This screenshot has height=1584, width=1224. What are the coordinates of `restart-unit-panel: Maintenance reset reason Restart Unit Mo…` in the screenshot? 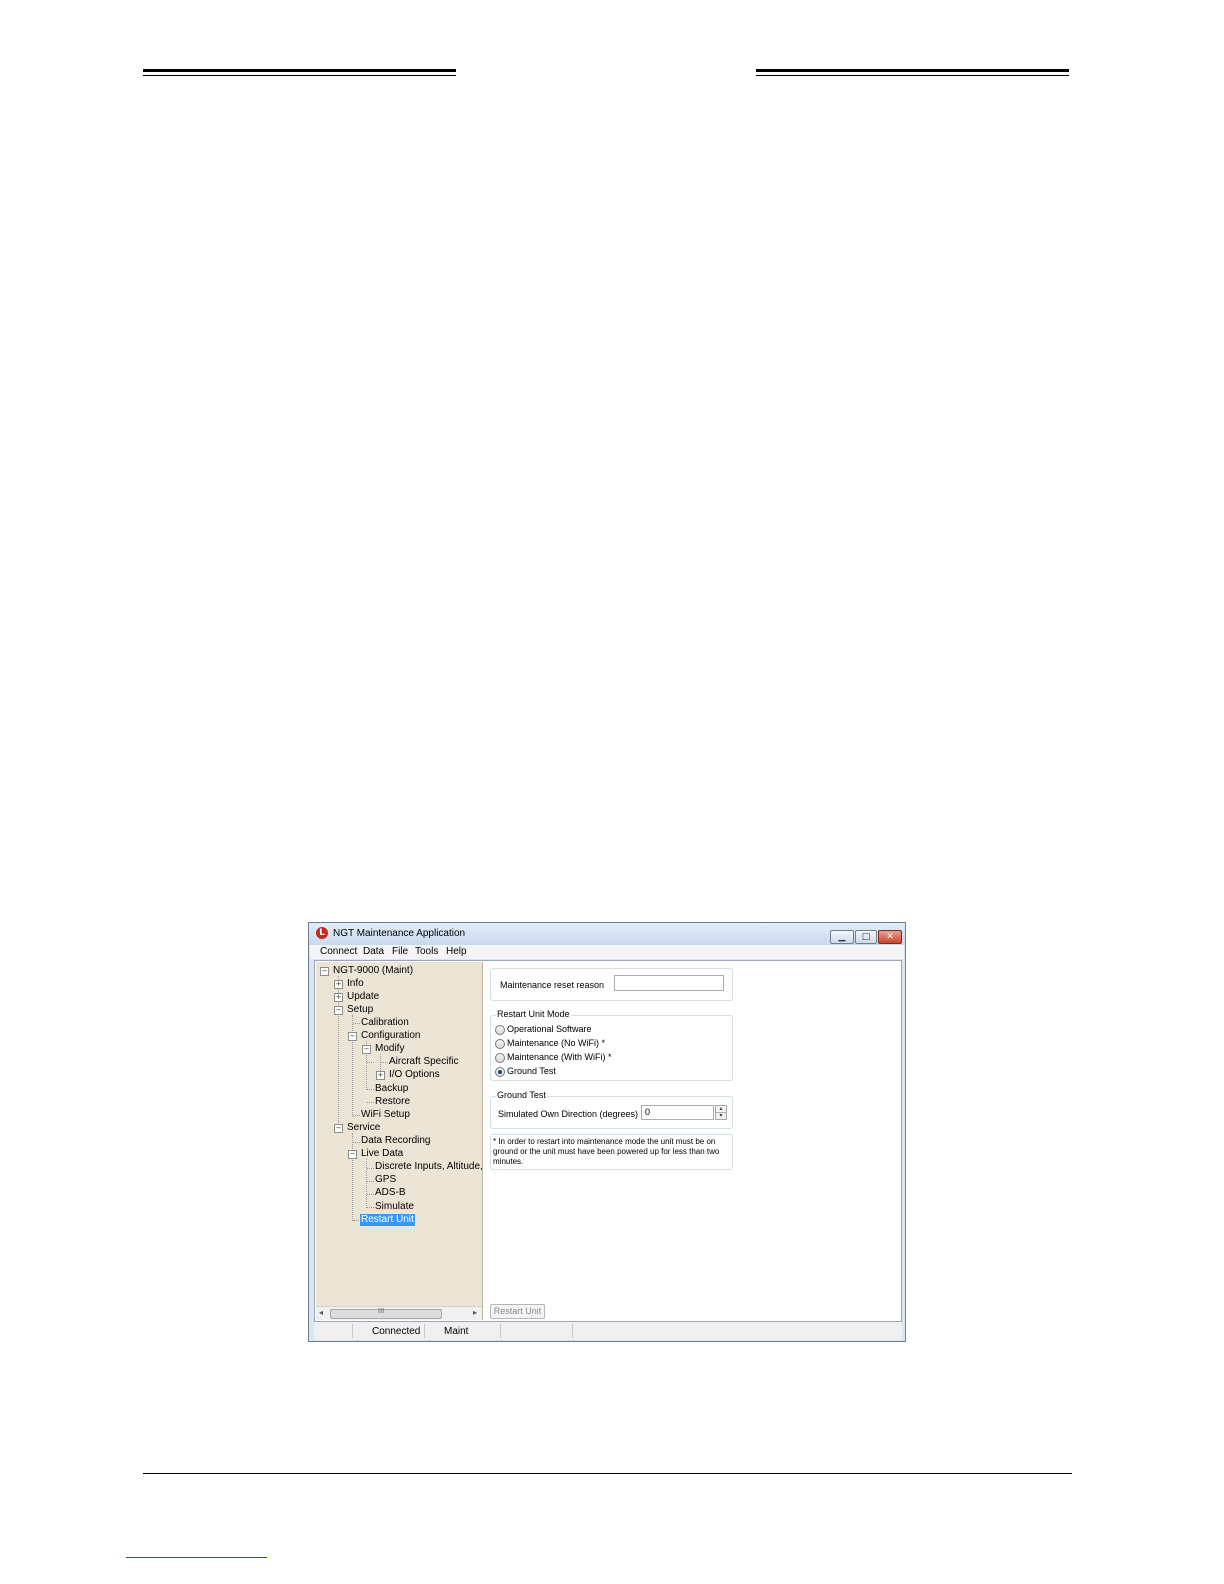 It's located at (692, 1141).